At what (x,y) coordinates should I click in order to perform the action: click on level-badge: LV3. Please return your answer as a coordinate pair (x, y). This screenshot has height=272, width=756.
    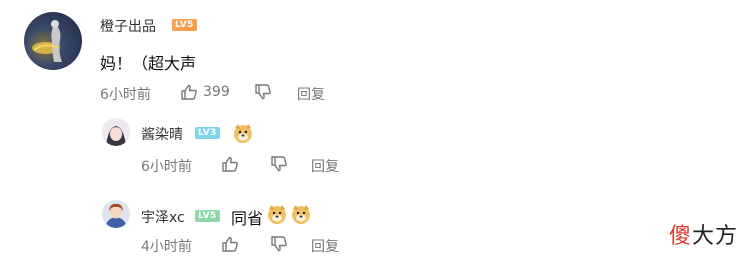
    Looking at the image, I should click on (207, 133).